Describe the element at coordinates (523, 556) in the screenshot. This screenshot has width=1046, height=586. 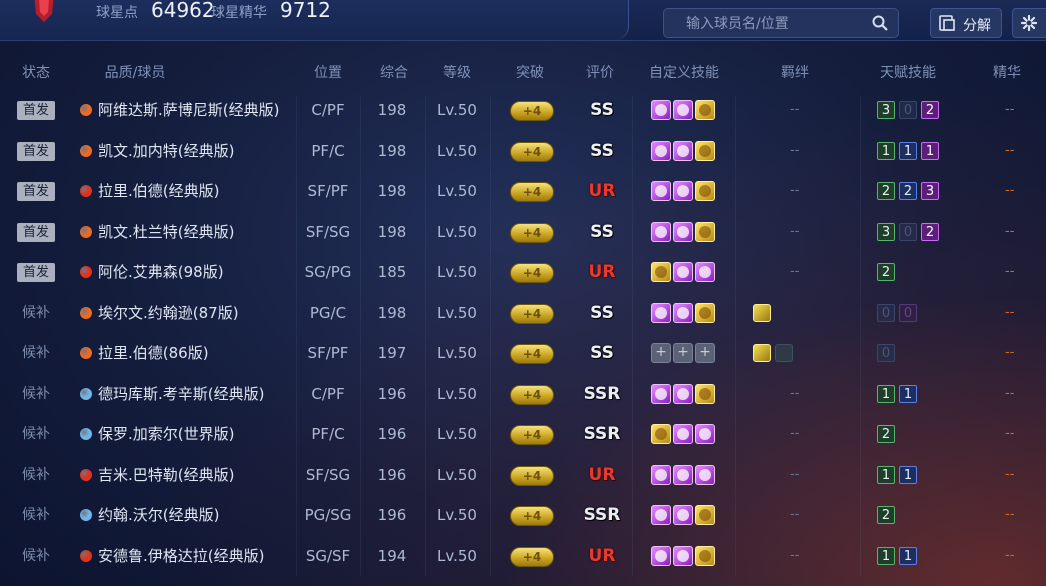
I see `table-row: 候补 安德鲁.伊格达拉(经典版) SG/SF 194 Lv.50 +4 UR -- 1 1 --` at that location.